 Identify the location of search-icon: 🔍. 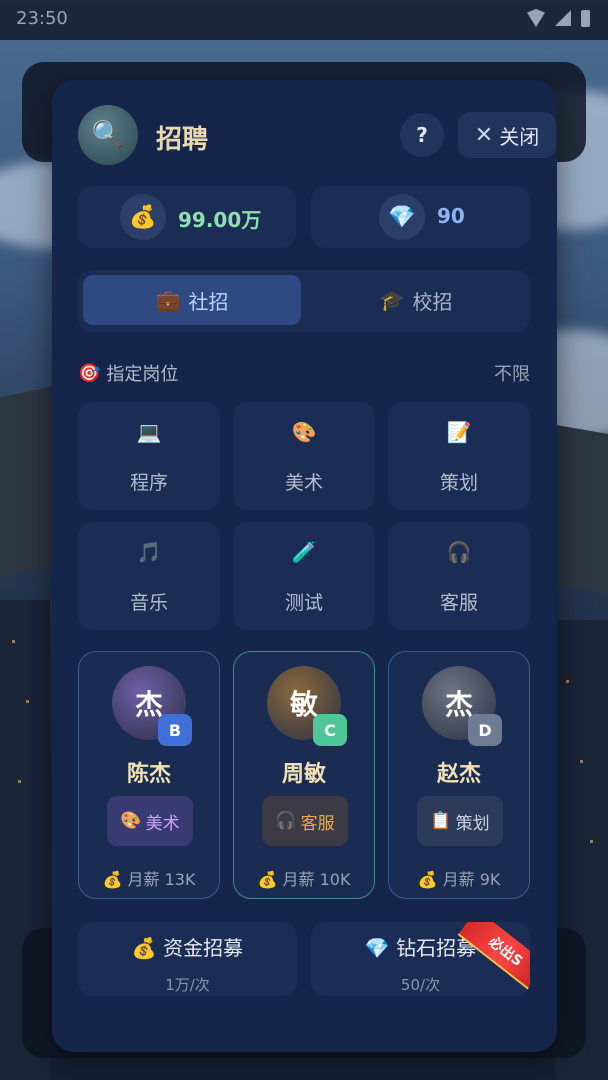
(108, 135).